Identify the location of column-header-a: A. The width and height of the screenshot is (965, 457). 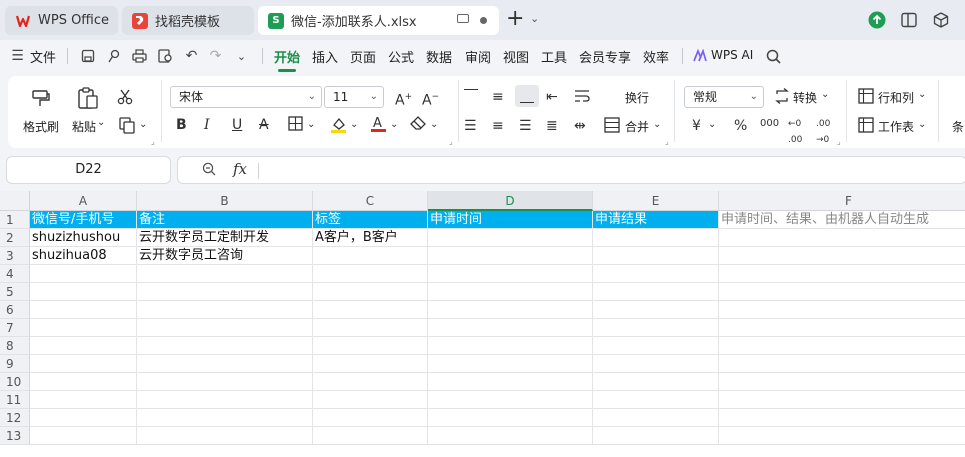
(83, 201).